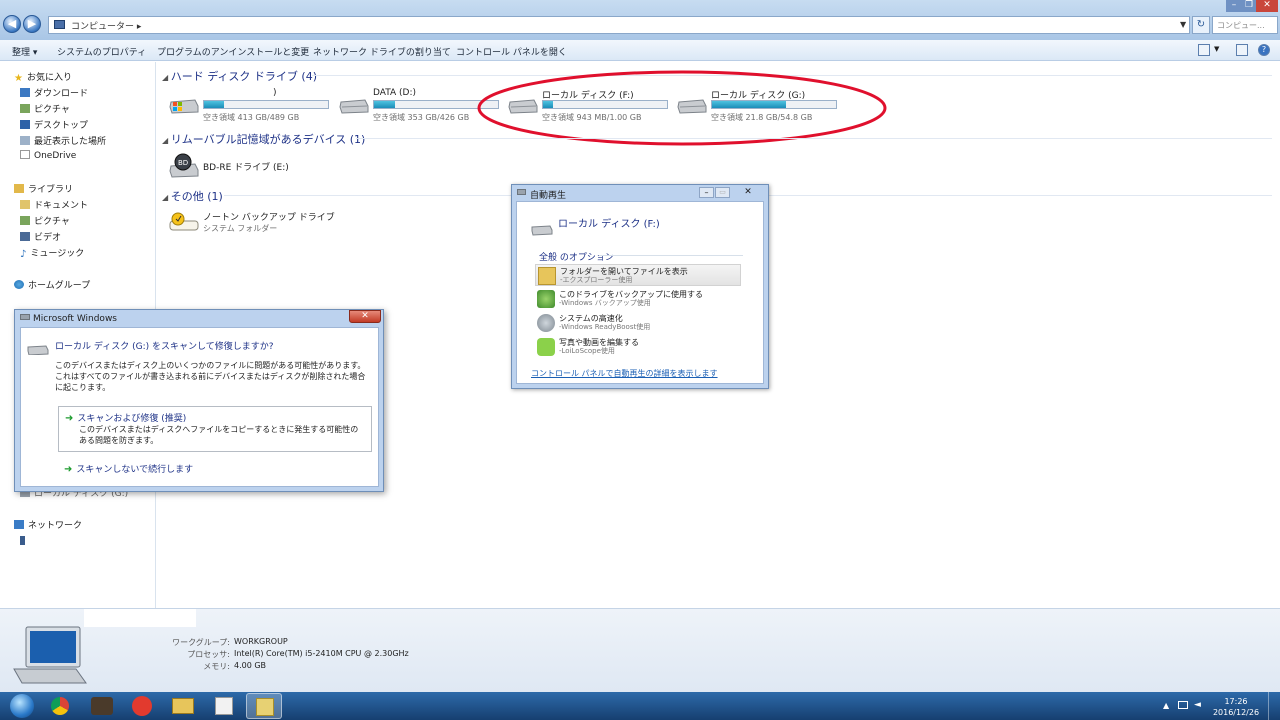 Image resolution: width=1280 pixels, height=720 pixels. I want to click on group-header-removable: ◢ リムーバブル記憶域があるデバイス (1), so click(263, 139).